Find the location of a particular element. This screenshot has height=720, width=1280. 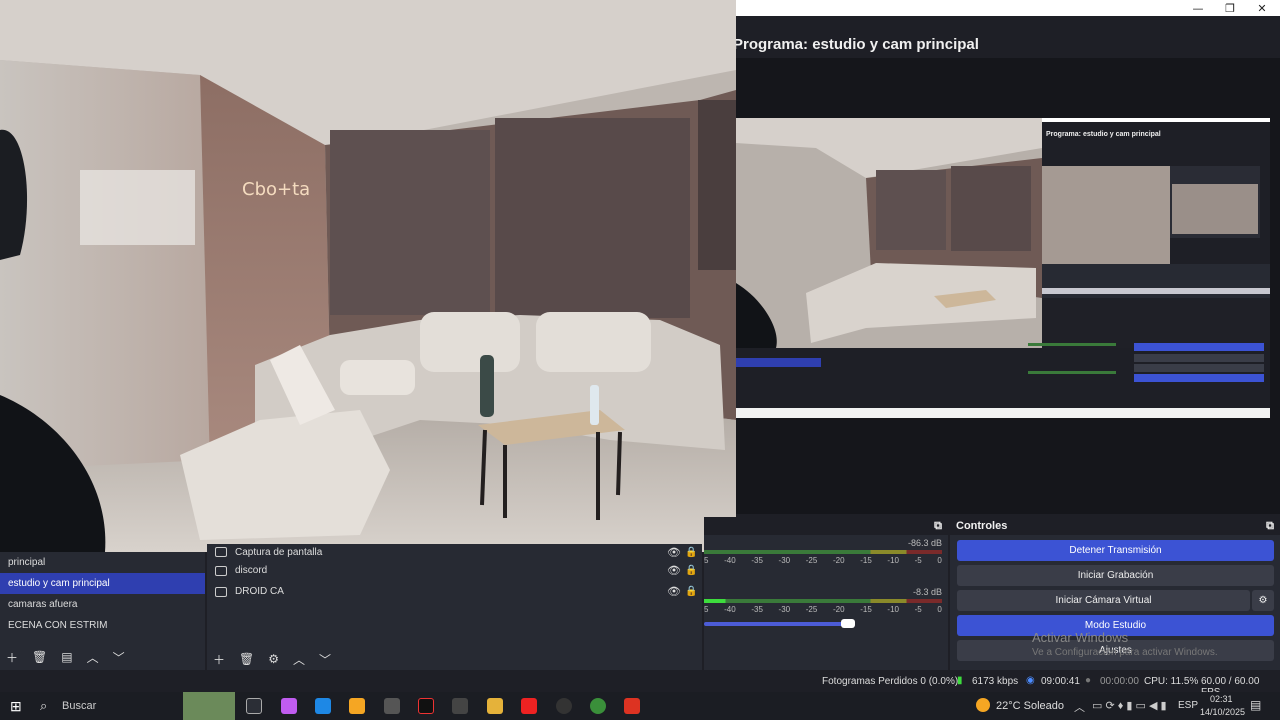

close-button: ✕ is located at coordinates (1262, 8).